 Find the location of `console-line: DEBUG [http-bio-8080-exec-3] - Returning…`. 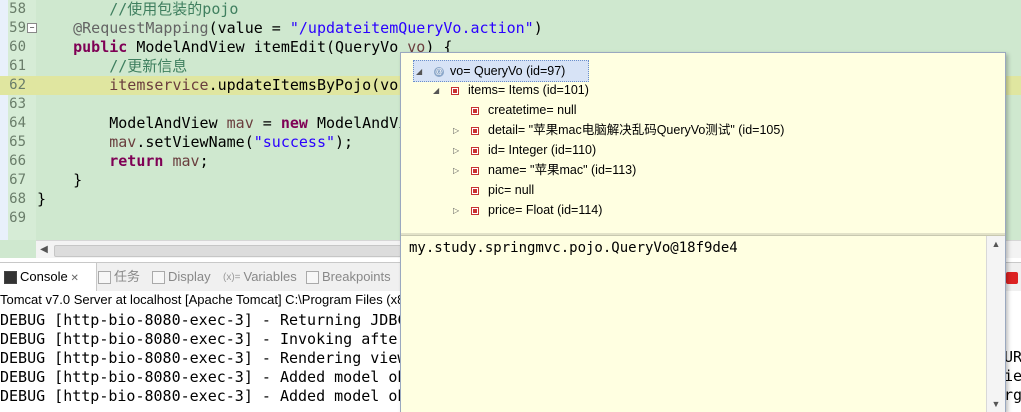

console-line: DEBUG [http-bio-8080-exec-3] - Returning… is located at coordinates (203, 320).